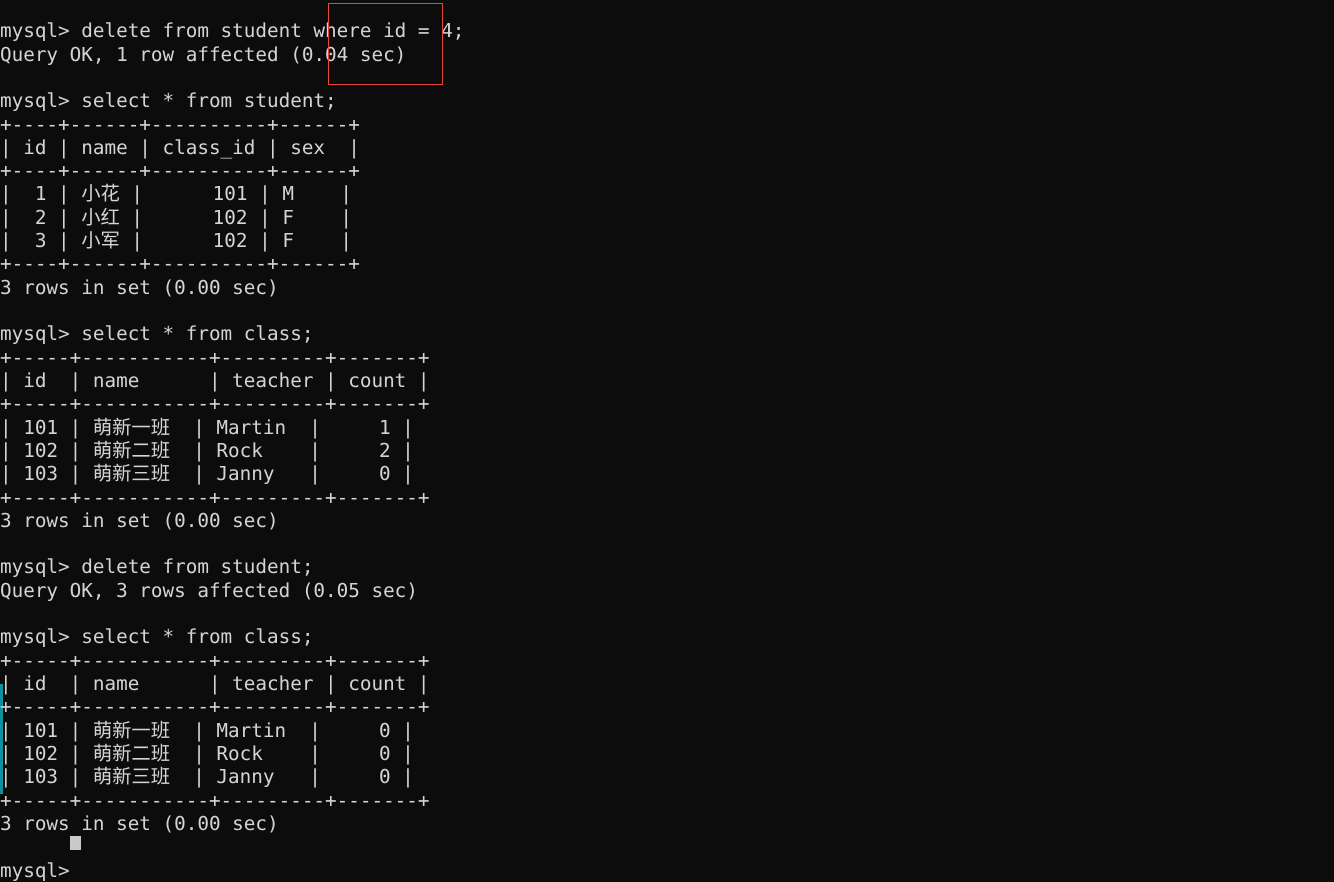  Describe the element at coordinates (41, 870) in the screenshot. I see `console-line: mysql>` at that location.